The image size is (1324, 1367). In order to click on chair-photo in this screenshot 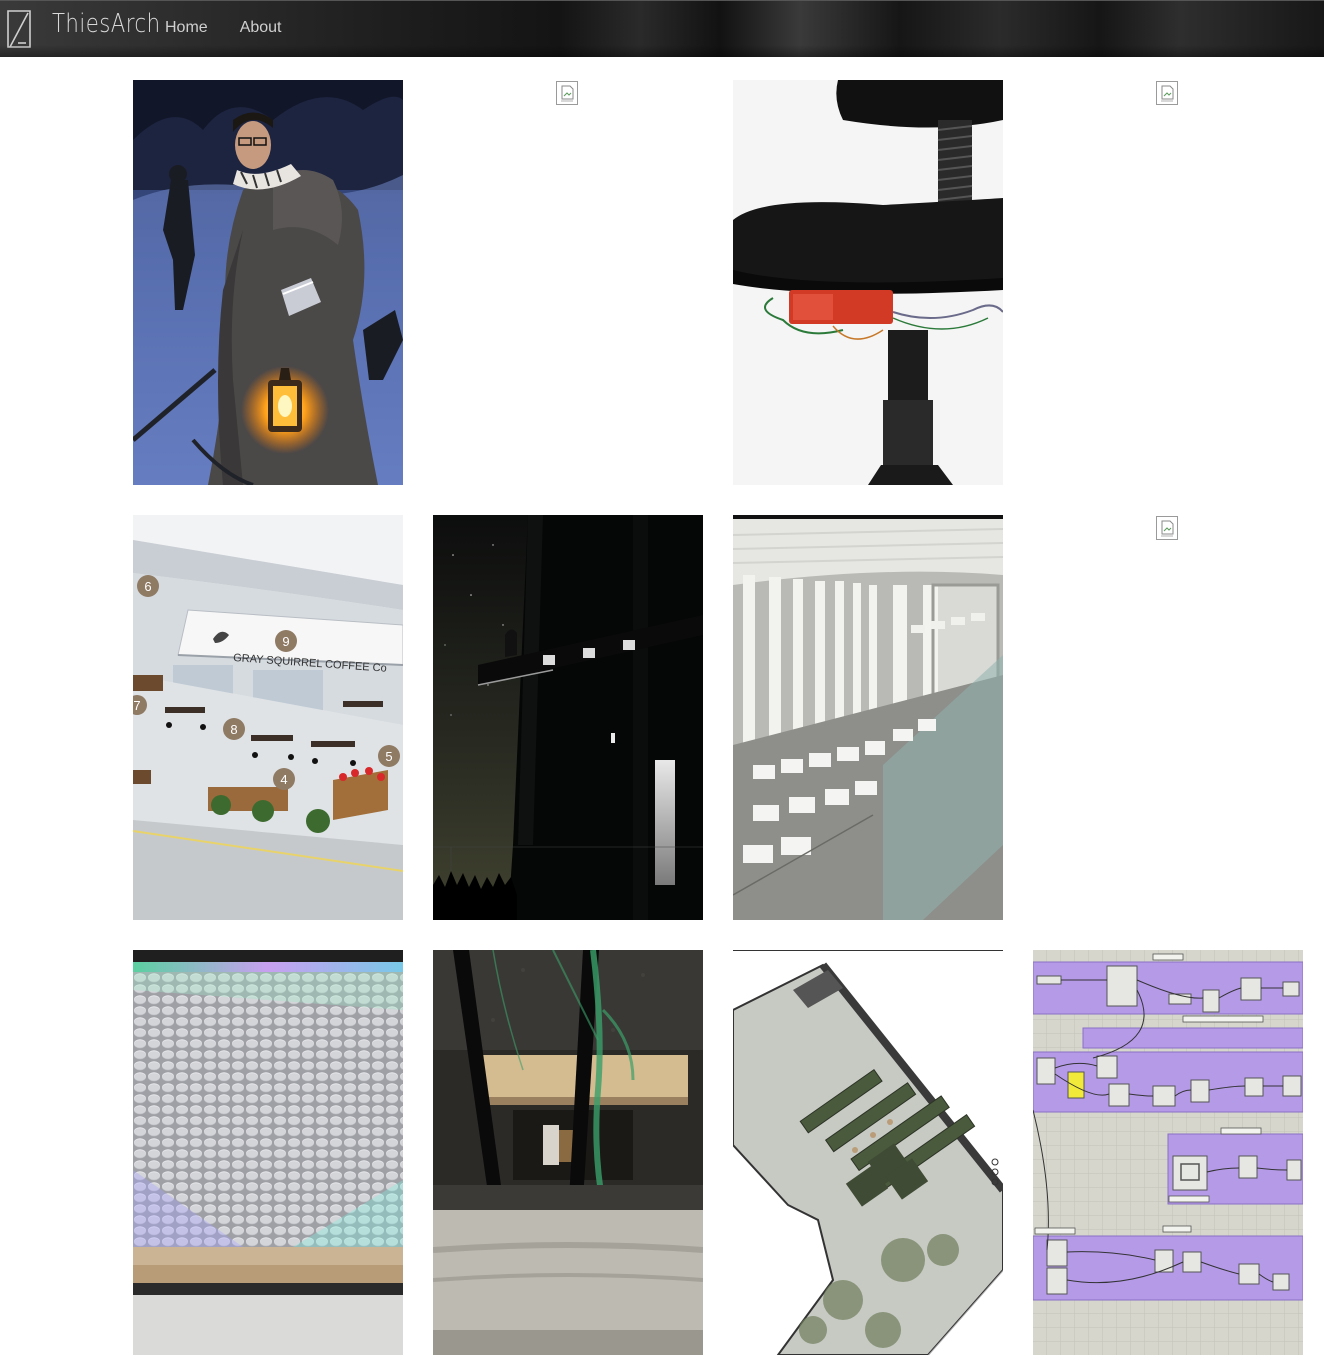, I will do `click(868, 282)`.